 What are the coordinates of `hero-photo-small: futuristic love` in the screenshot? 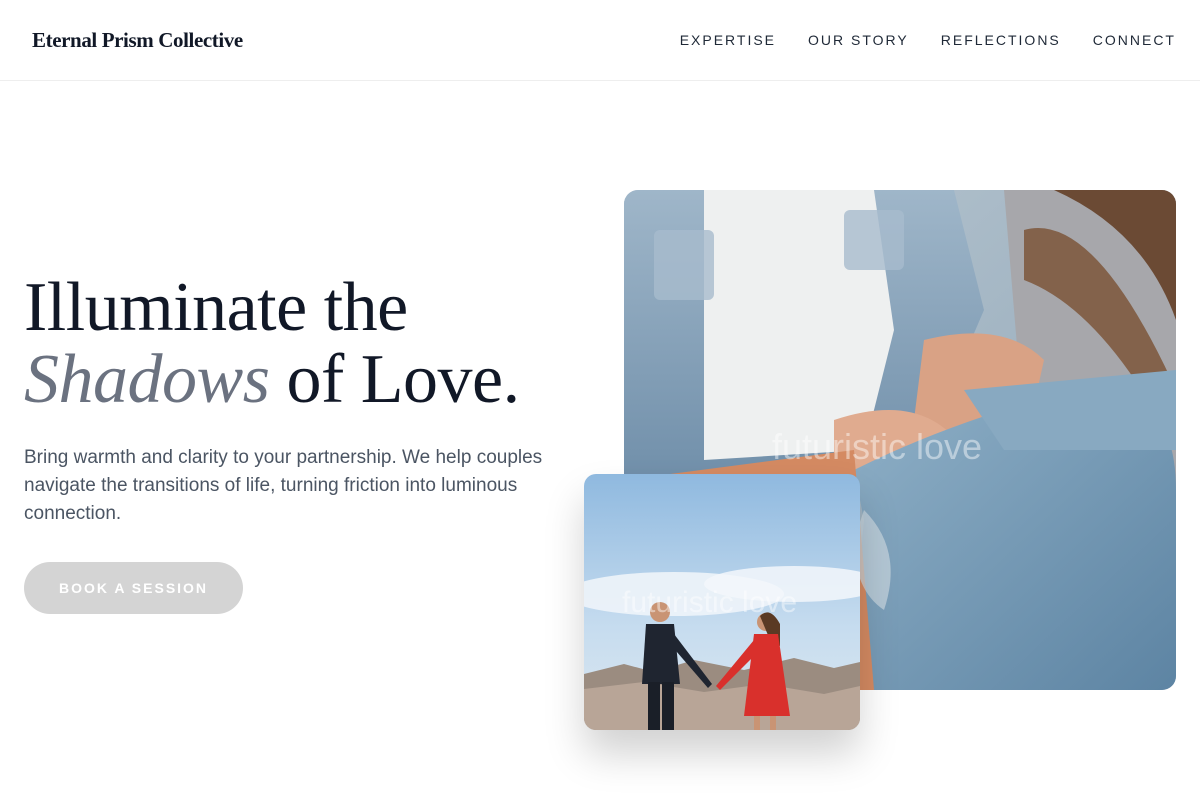 It's located at (722, 602).